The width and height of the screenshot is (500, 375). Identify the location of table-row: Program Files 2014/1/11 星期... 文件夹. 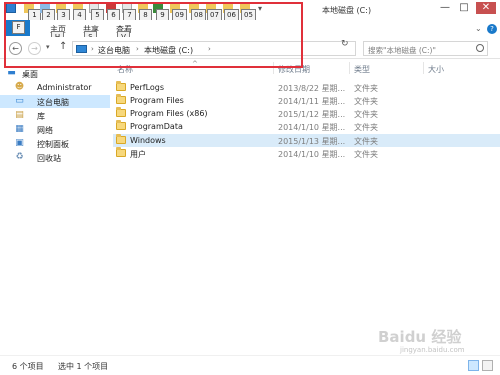
(306, 100).